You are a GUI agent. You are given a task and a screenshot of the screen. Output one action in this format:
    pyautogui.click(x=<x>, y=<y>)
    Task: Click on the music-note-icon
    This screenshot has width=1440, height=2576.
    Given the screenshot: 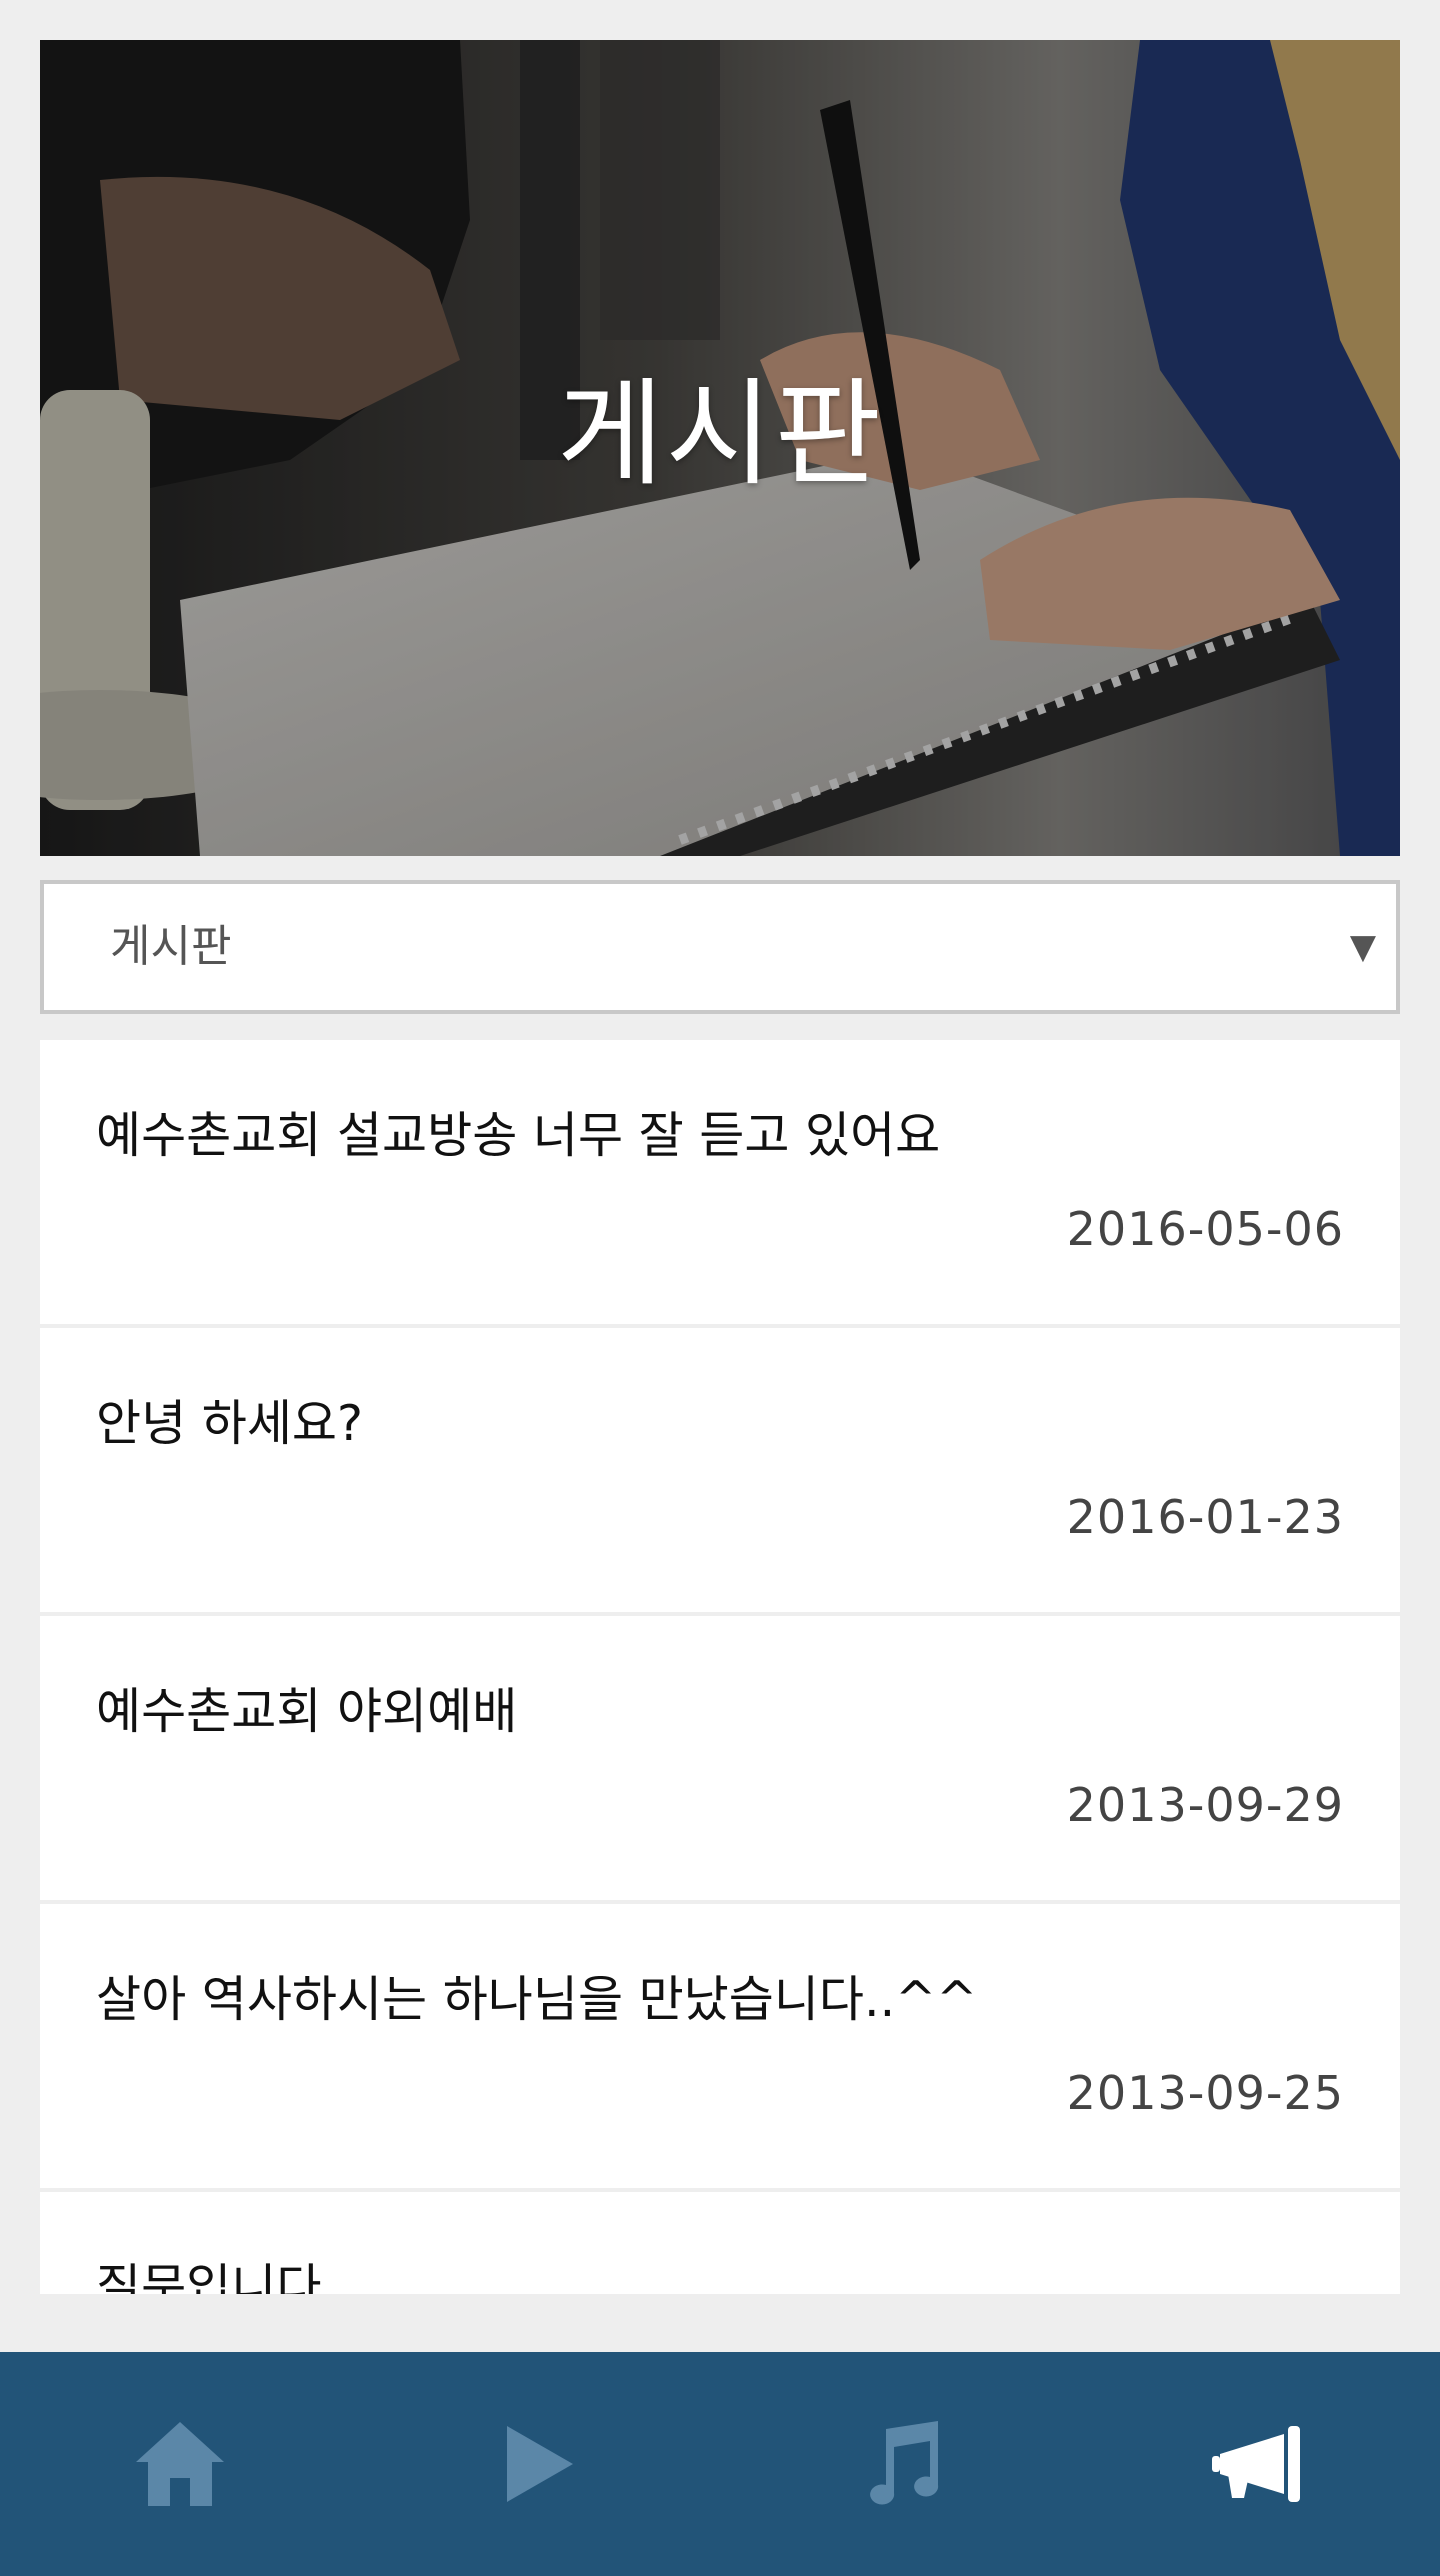 What is the action you would take?
    pyautogui.click(x=904, y=2463)
    